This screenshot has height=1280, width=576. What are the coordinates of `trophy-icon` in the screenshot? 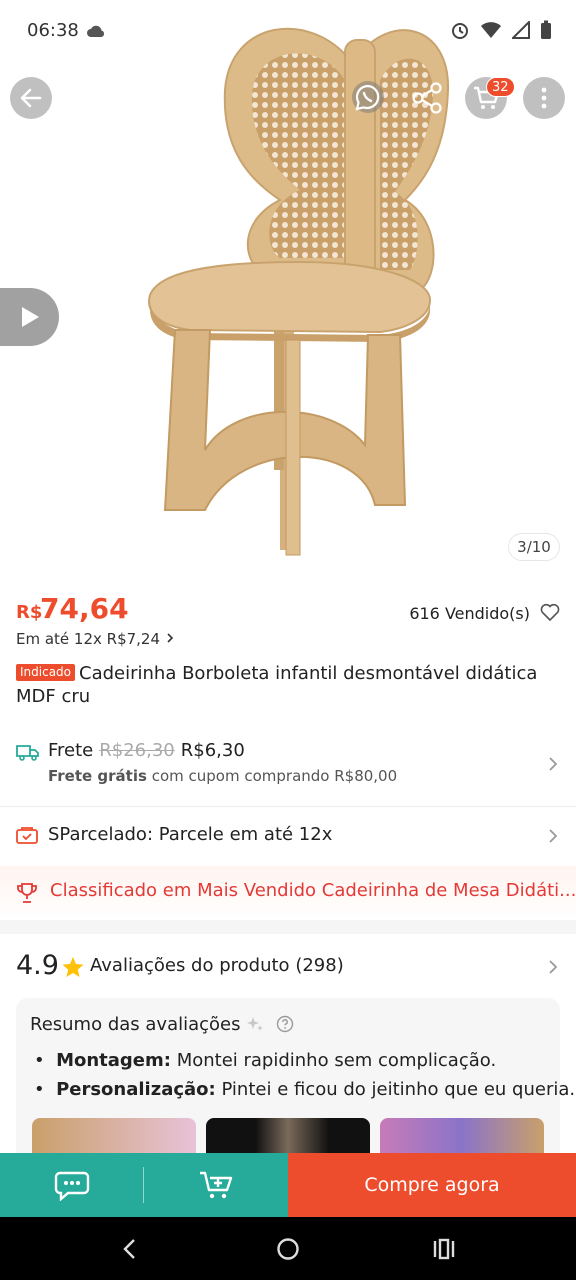 It's located at (27, 893).